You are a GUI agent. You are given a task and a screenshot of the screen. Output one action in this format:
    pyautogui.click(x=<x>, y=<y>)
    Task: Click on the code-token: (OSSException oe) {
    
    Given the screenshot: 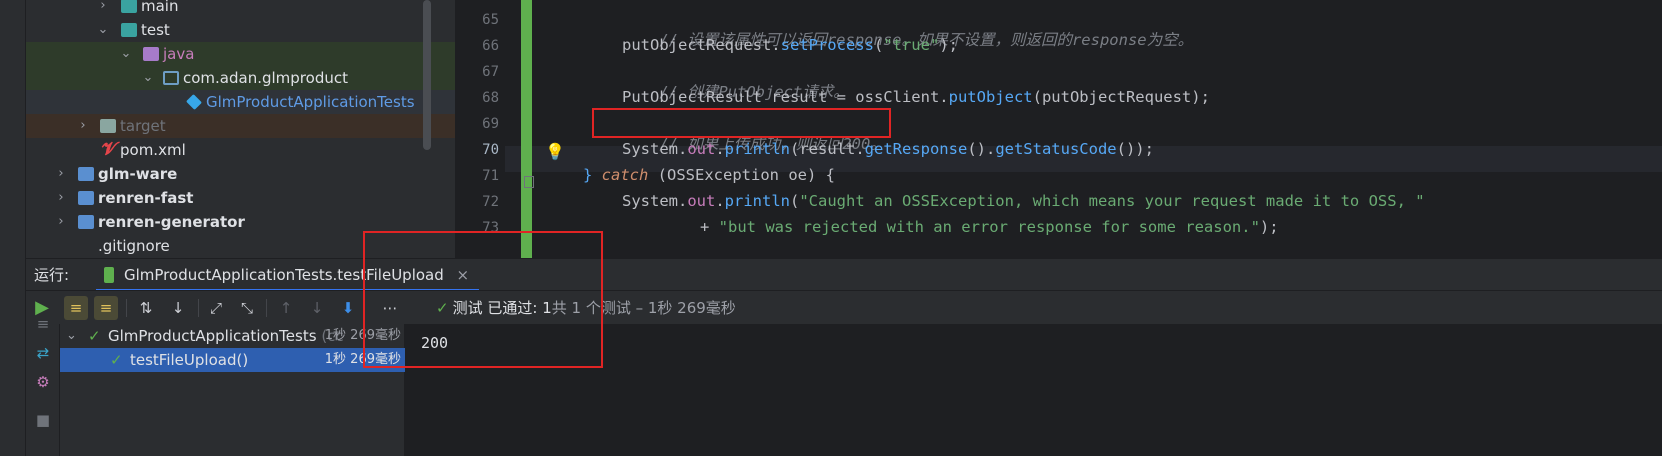 What is the action you would take?
    pyautogui.click(x=741, y=175)
    